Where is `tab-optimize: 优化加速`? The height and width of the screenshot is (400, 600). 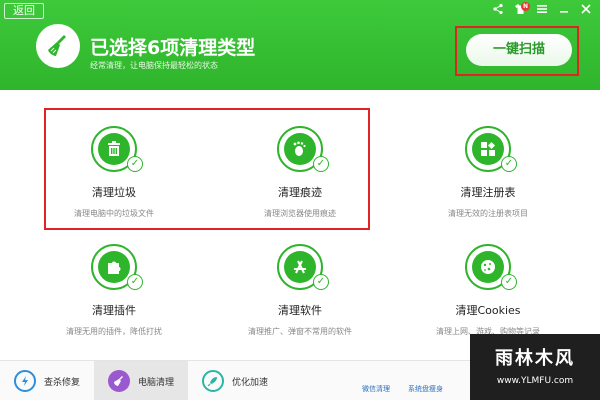
tab-optimize: 优化加速 is located at coordinates (235, 380).